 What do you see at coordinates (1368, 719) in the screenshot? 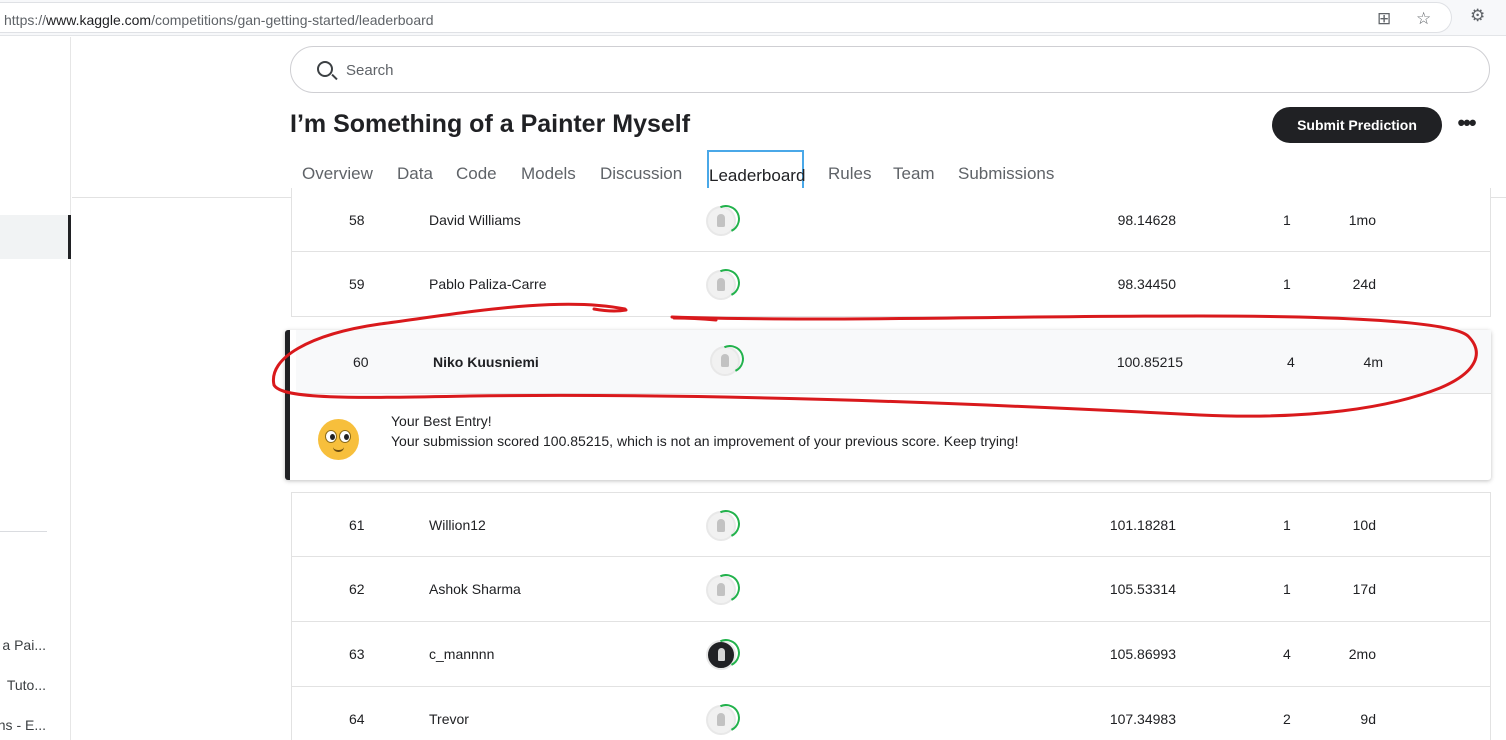
I see `last-submission-cell: 9d` at bounding box center [1368, 719].